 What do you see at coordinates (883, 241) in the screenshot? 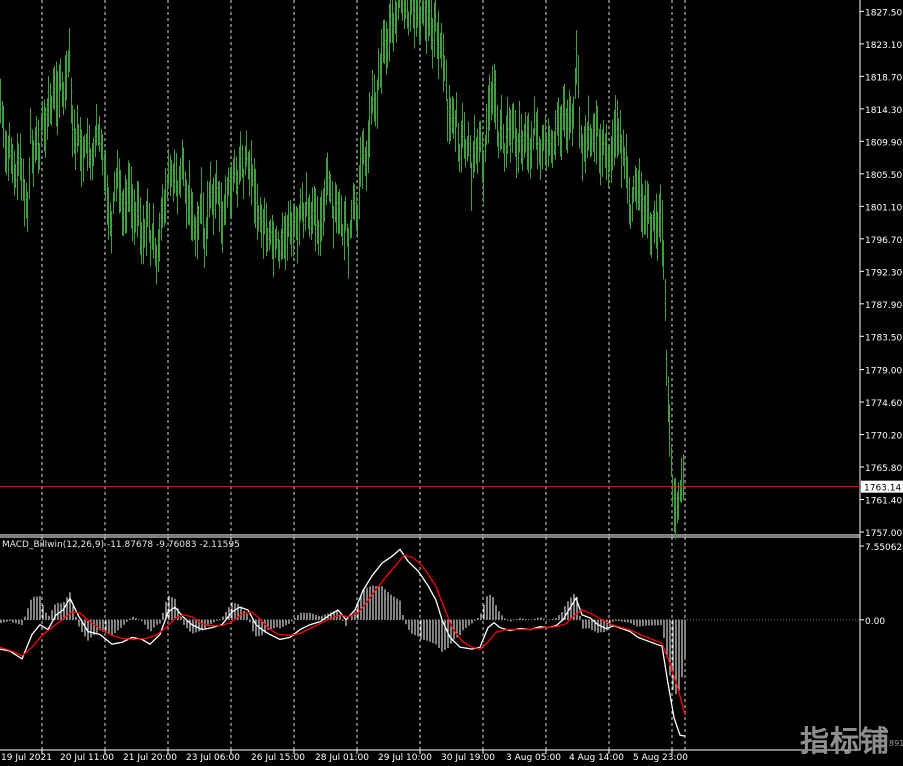
I see `price-axis-label: 1796.70` at bounding box center [883, 241].